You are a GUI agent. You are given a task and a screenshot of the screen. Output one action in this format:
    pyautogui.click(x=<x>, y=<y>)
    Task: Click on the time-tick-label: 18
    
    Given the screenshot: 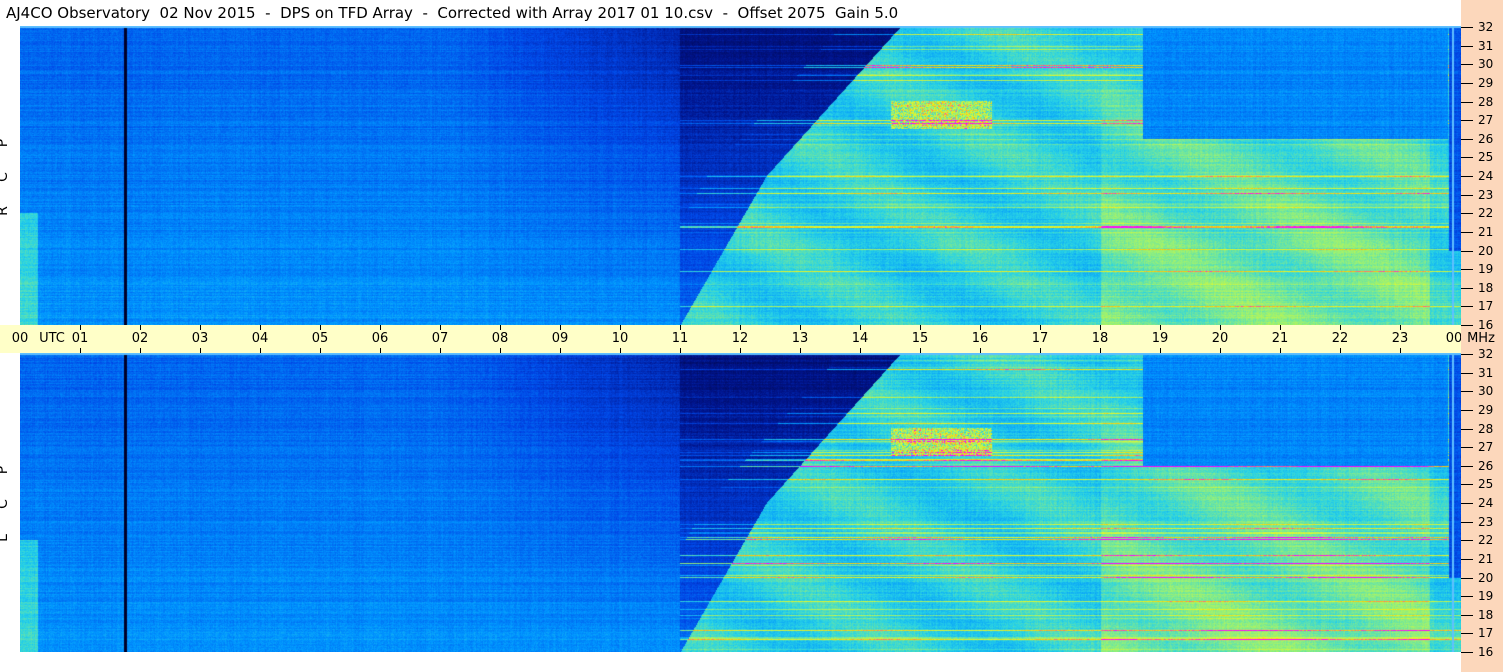 What is the action you would take?
    pyautogui.click(x=1100, y=338)
    